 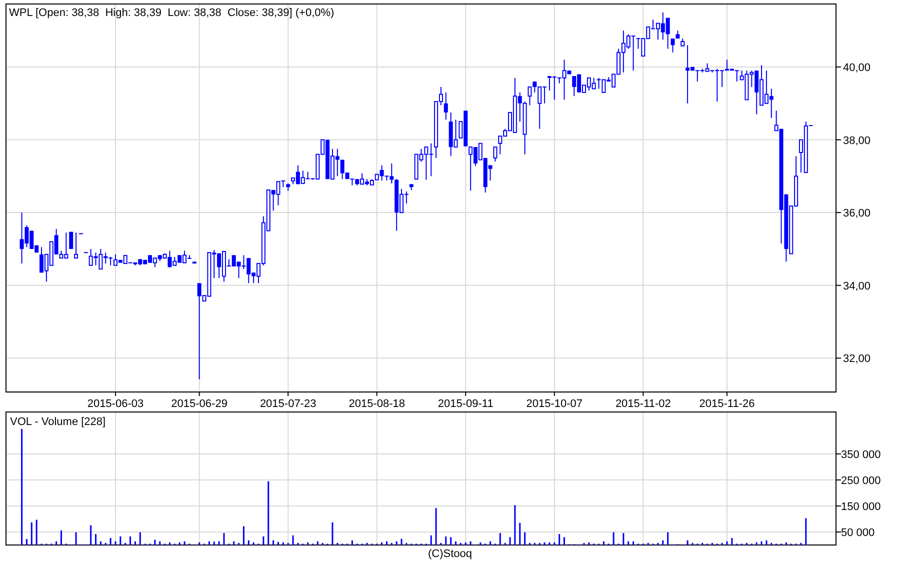 I want to click on date-label: 2015-10-07, so click(x=554, y=404).